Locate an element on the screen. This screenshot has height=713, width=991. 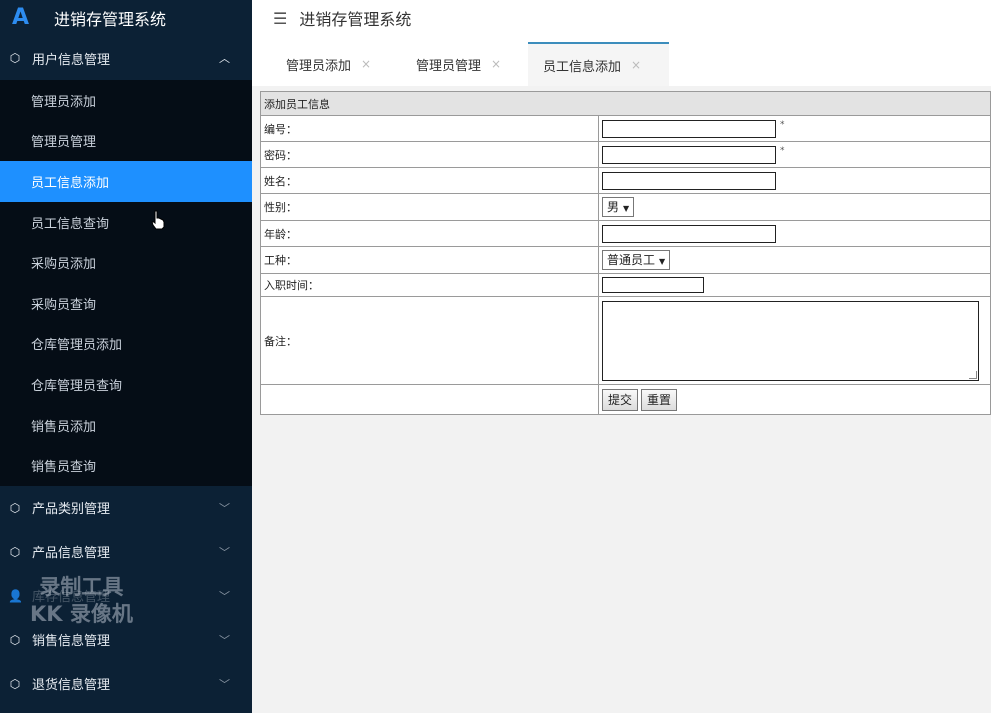
job-type-value: 普通员工 is located at coordinates (631, 260).